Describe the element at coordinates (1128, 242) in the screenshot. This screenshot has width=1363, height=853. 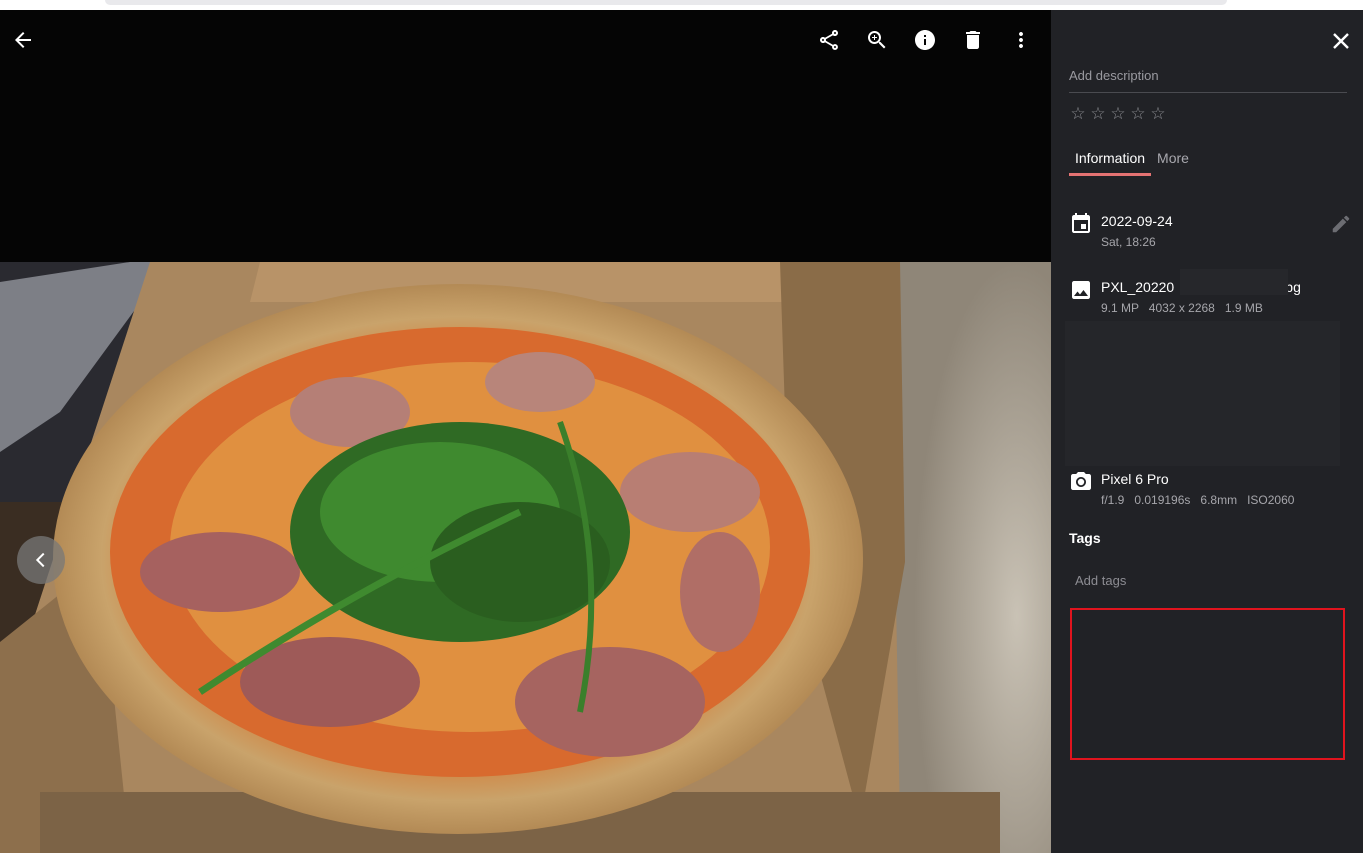
I see `time-value: Sat, 18:26` at that location.